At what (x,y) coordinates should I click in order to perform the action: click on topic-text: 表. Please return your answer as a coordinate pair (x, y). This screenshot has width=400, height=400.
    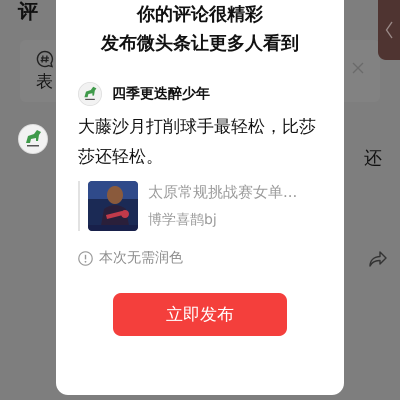
    Looking at the image, I should click on (45, 82).